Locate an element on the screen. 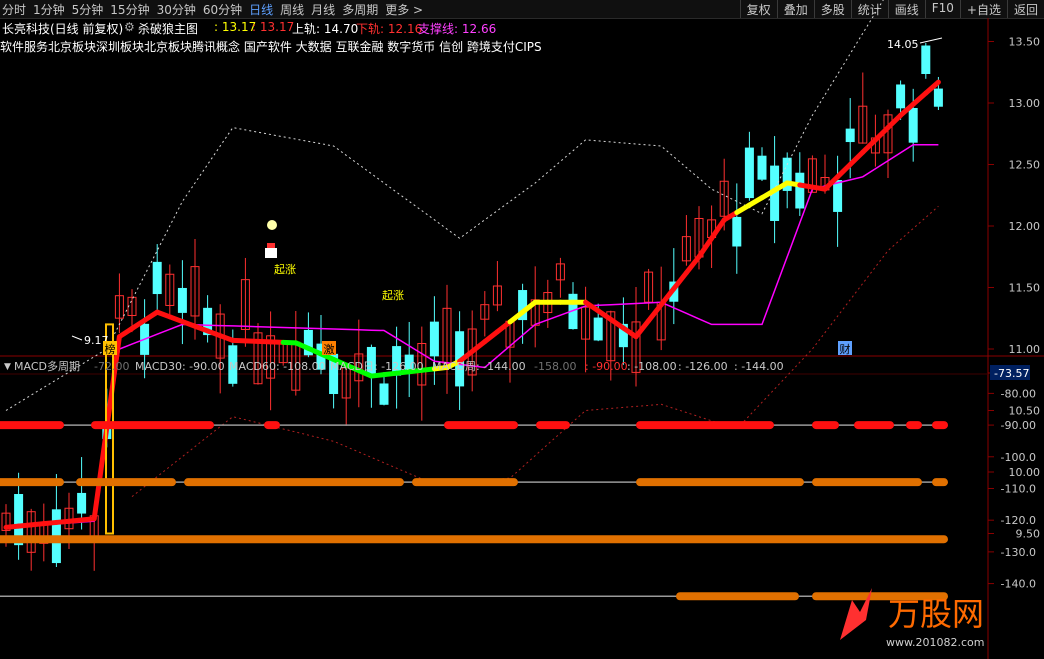 The width and height of the screenshot is (1044, 659). macd-axis-label: -130.0 is located at coordinates (1018, 552).